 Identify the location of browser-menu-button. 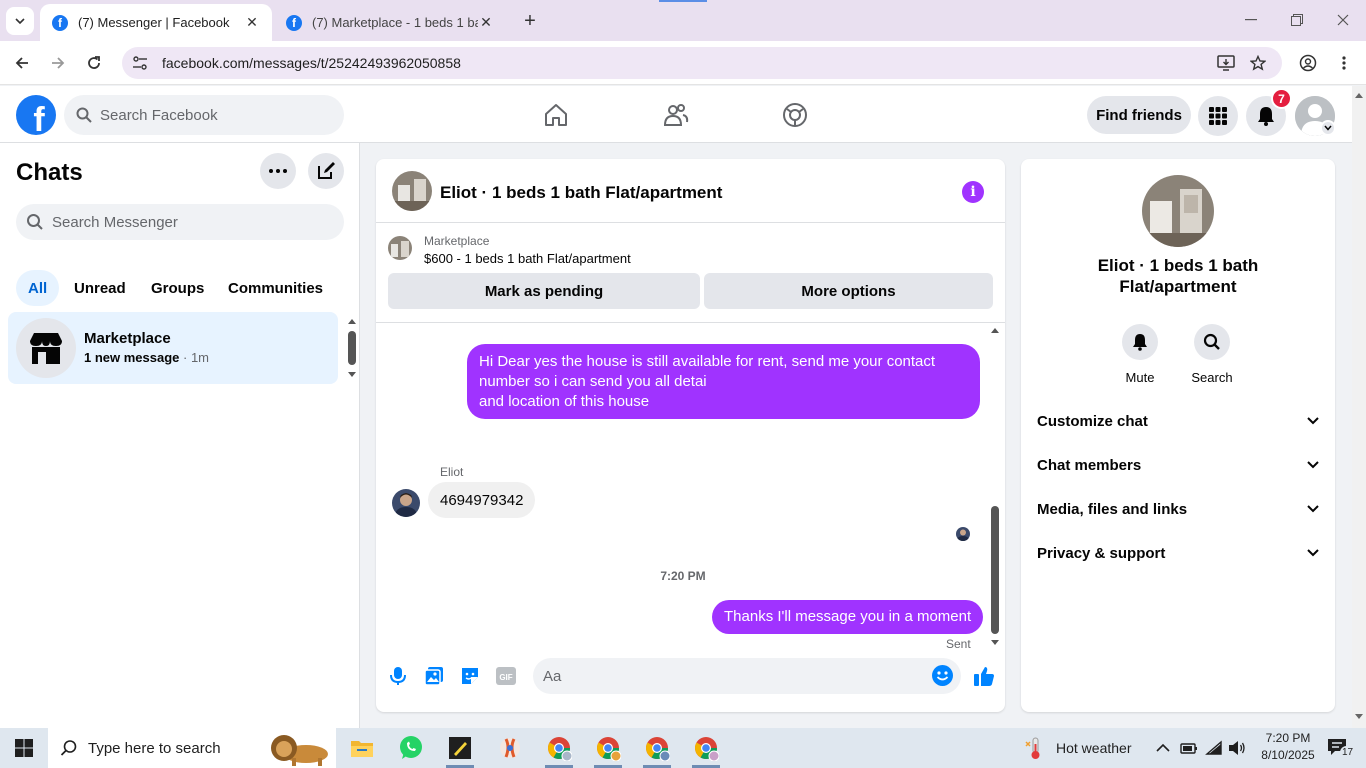
(1344, 63).